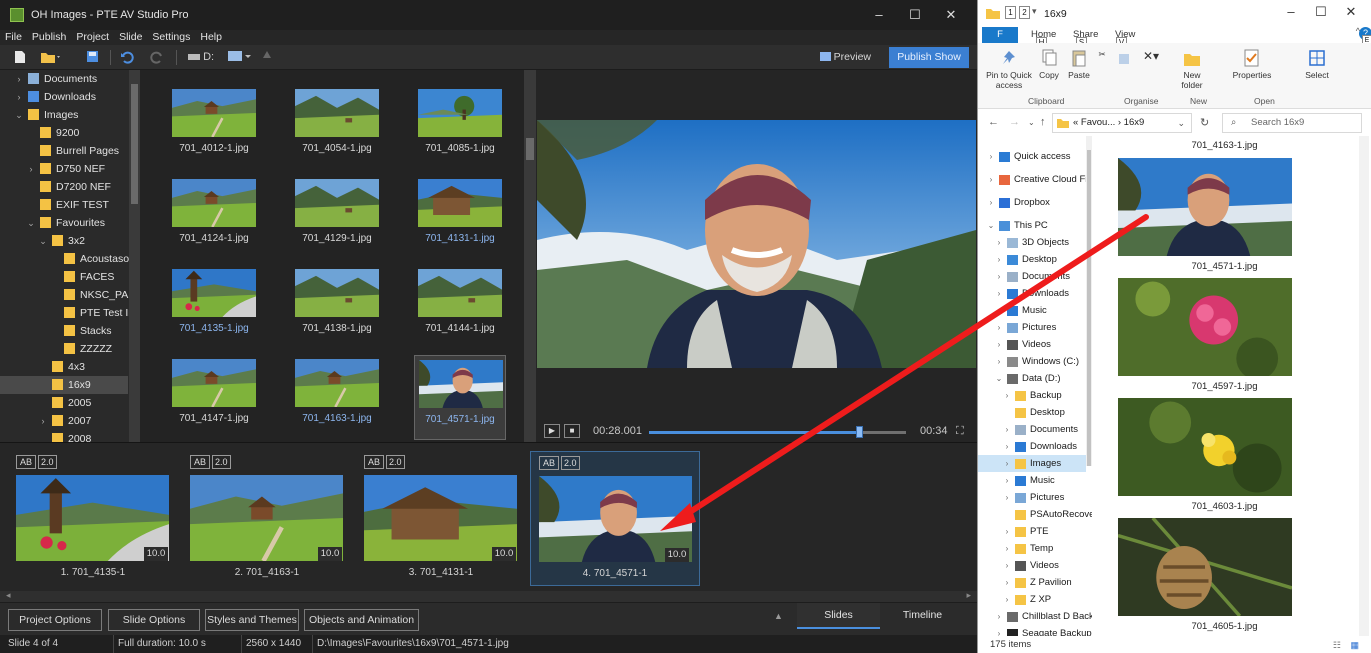 This screenshot has width=1371, height=653. What do you see at coordinates (960, 431) in the screenshot?
I see `fullscreen-icon: ⛶` at bounding box center [960, 431].